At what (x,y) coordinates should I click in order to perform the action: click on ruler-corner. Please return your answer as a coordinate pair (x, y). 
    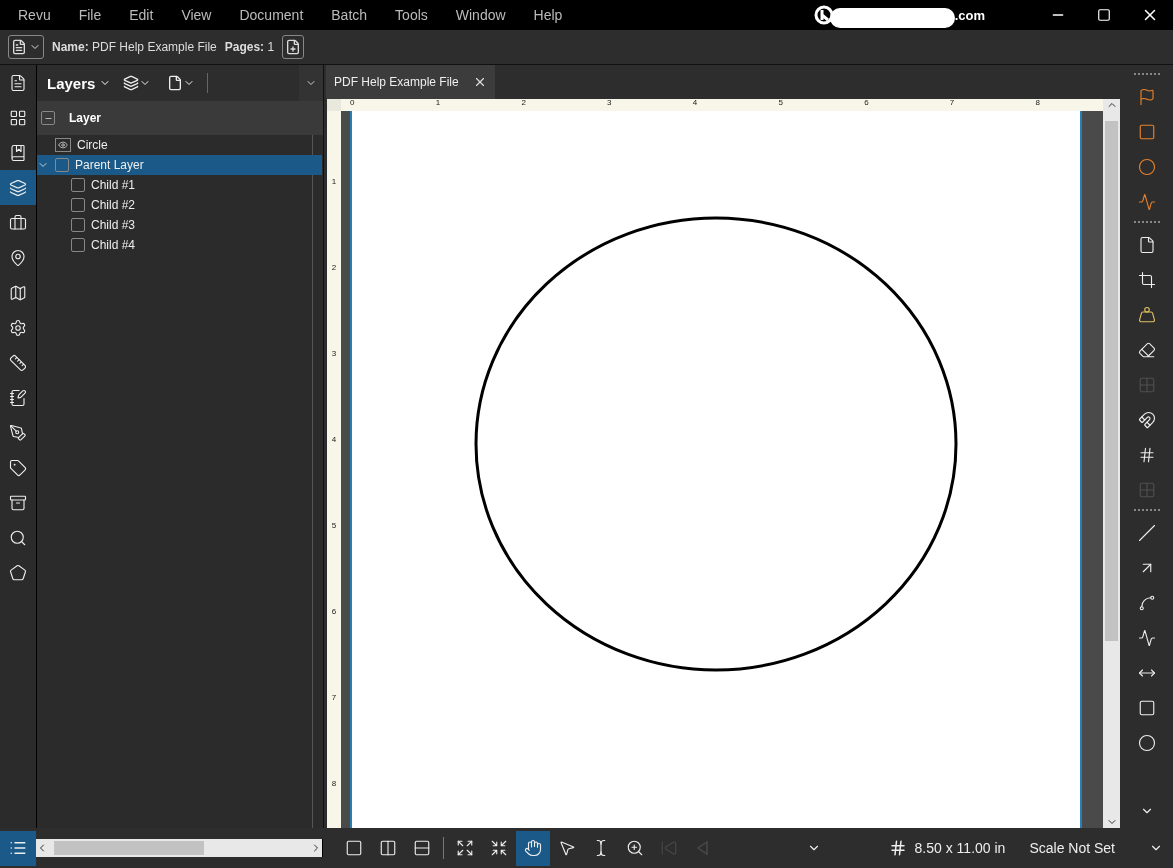
    Looking at the image, I should click on (334, 105).